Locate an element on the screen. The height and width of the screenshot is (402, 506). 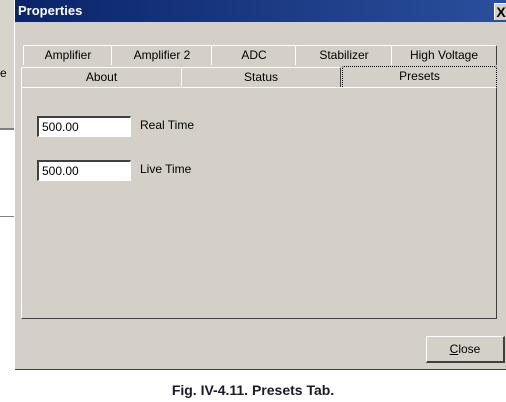
tab-label: About is located at coordinates (101, 77).